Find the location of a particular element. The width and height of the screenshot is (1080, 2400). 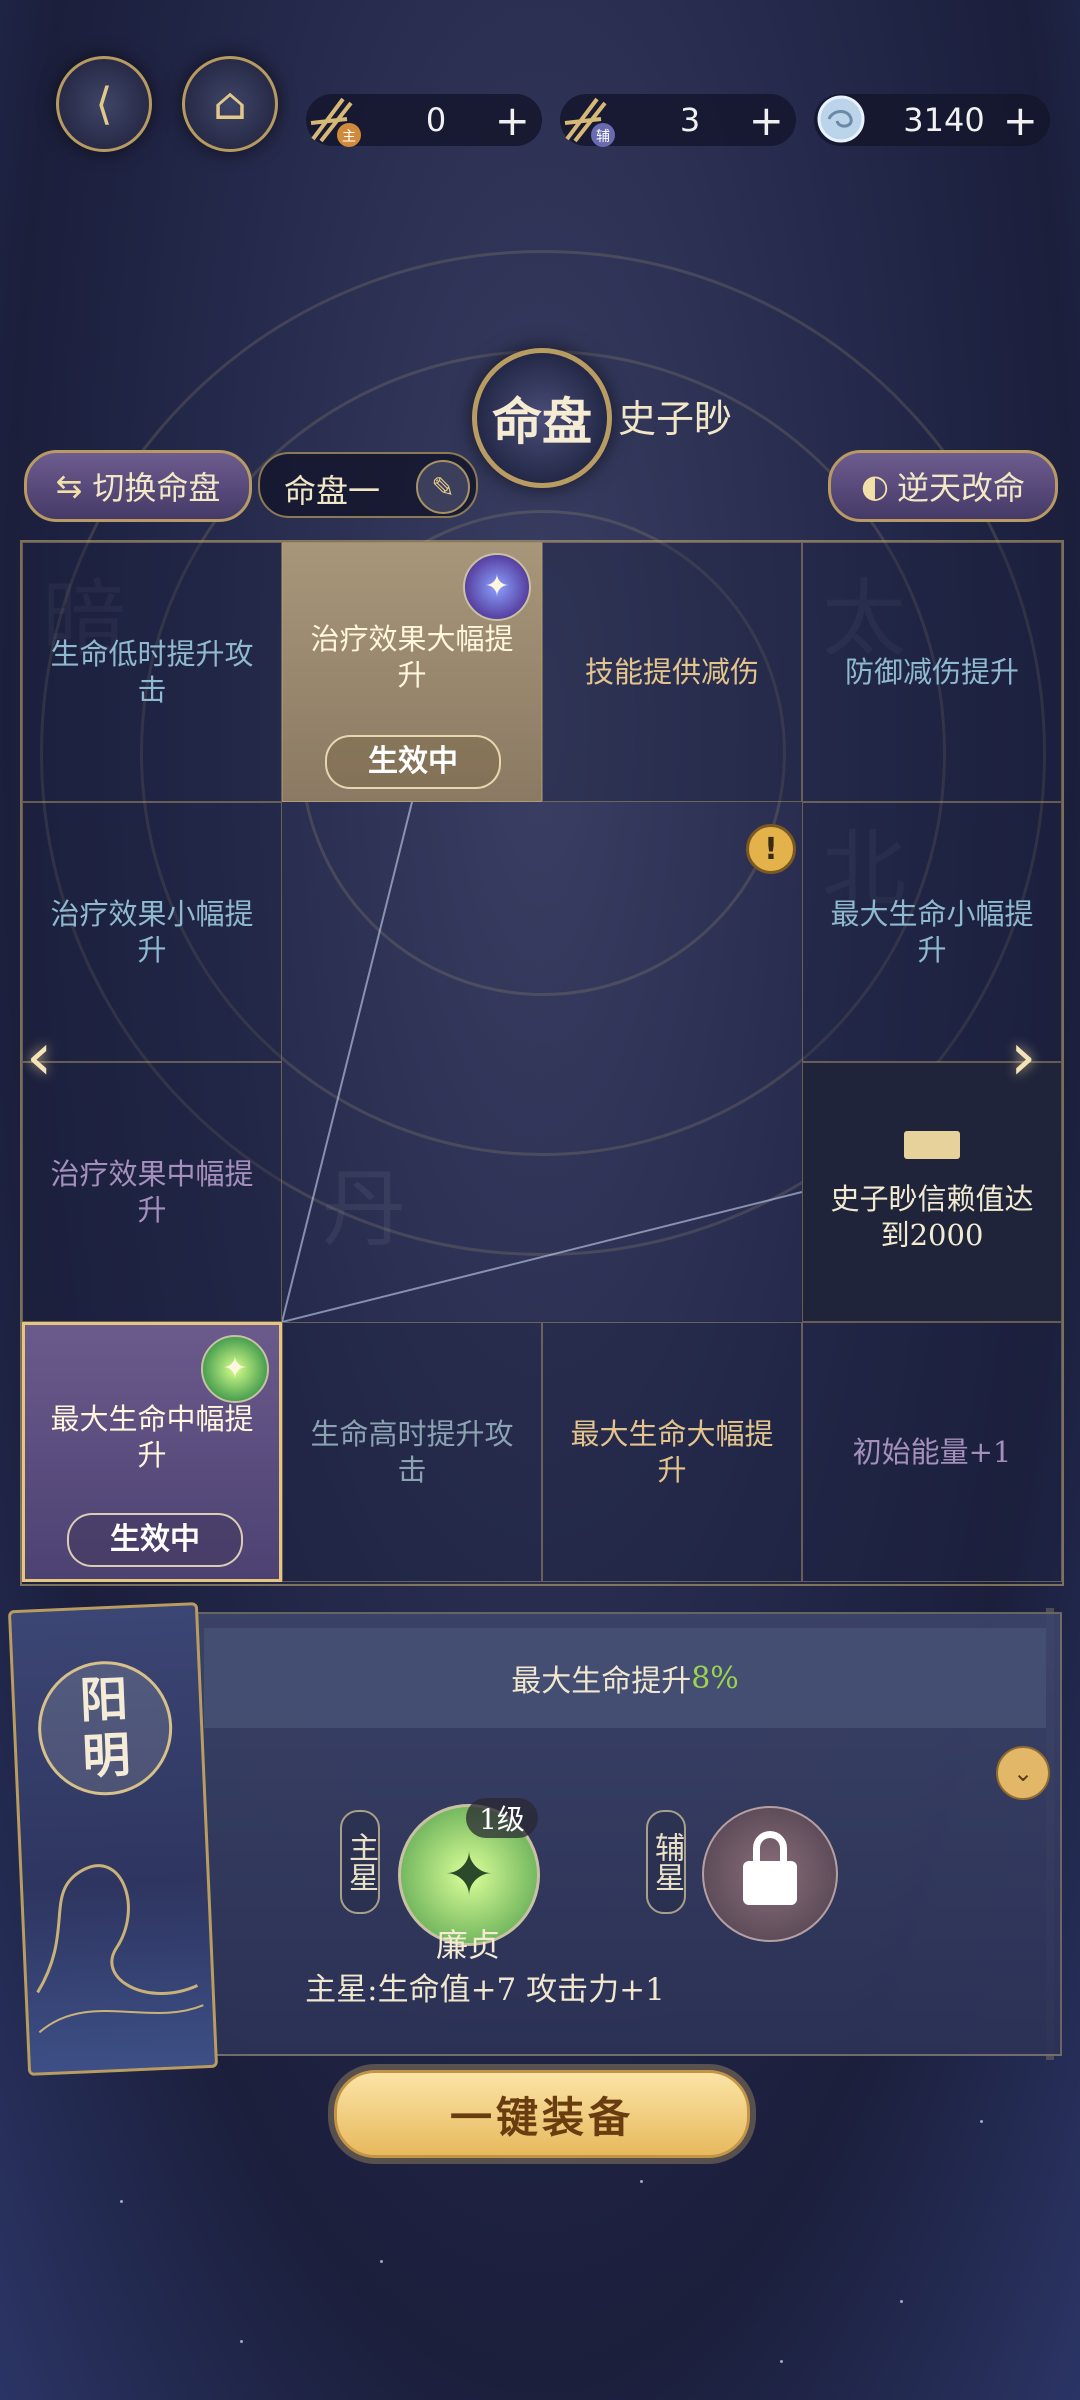

chart-cell-active: ✦ 最大生命中幅提升 生效中 is located at coordinates (152, 1452).